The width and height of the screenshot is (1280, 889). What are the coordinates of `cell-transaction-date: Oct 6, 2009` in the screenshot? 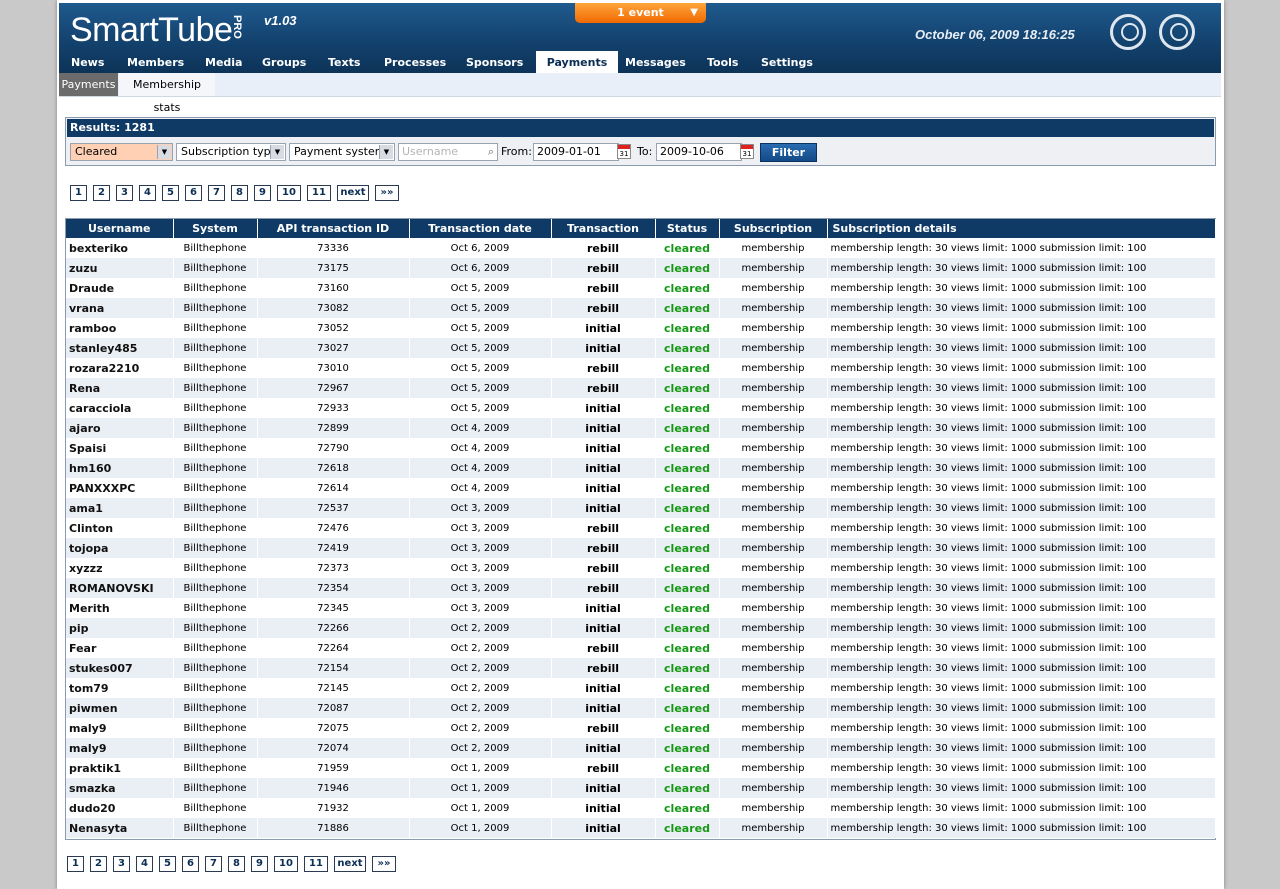 It's located at (480, 248).